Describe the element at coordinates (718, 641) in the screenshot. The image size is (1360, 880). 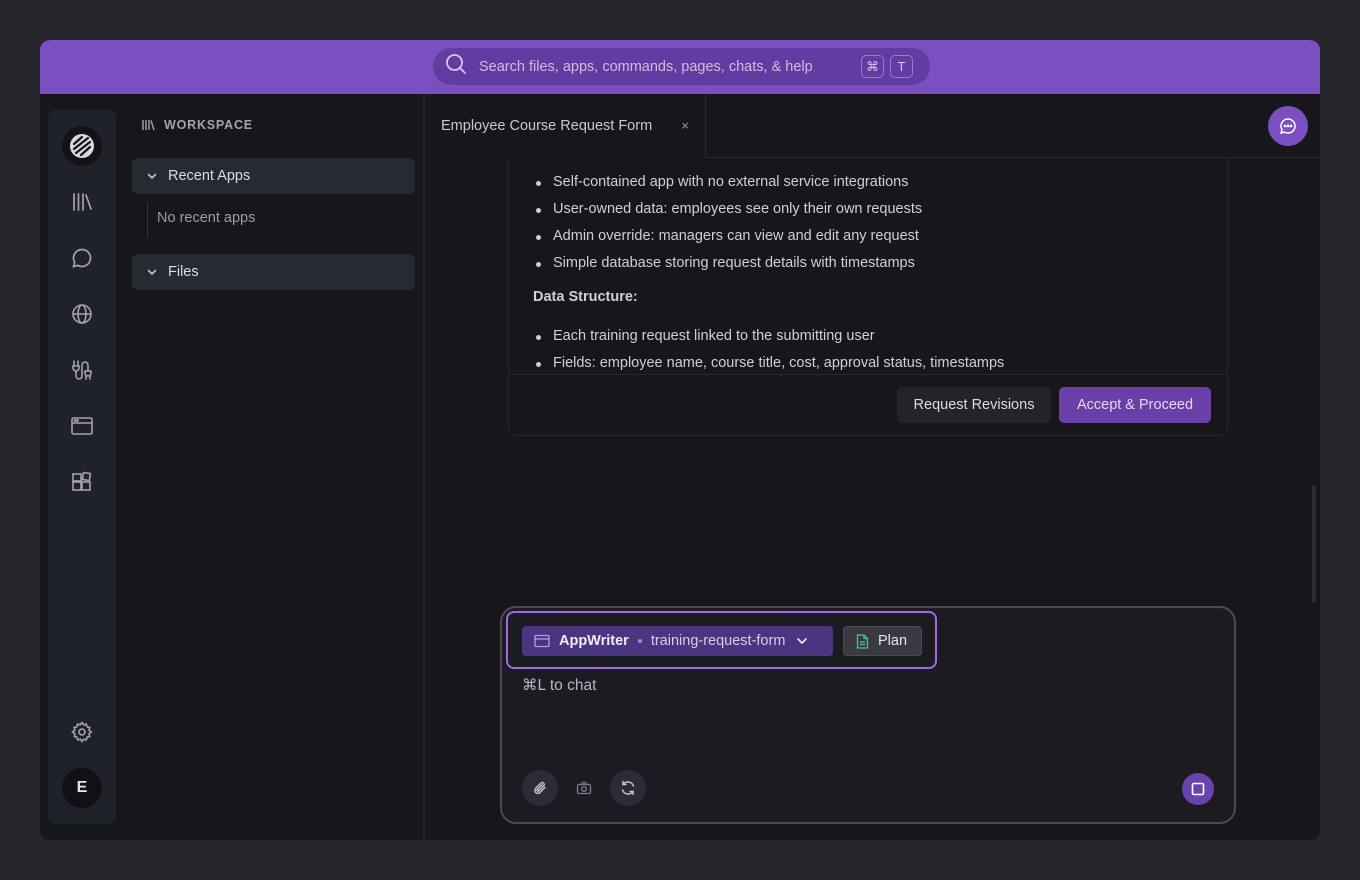
I see `project-name: training-request-form` at that location.